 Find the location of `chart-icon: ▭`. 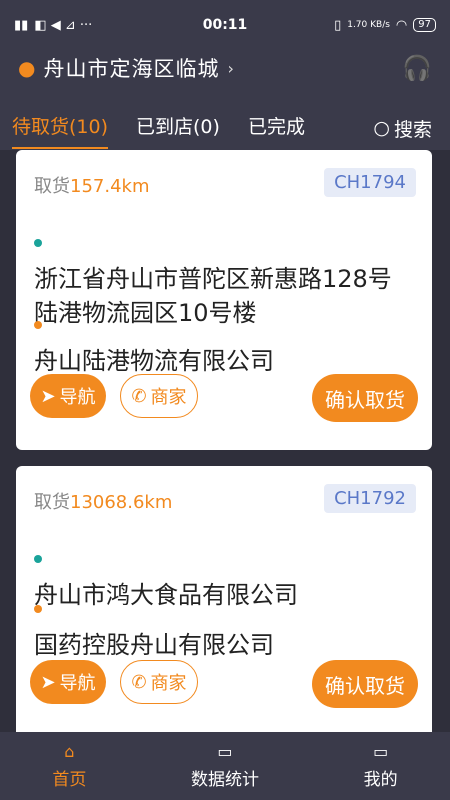

chart-icon: ▭ is located at coordinates (225, 751).